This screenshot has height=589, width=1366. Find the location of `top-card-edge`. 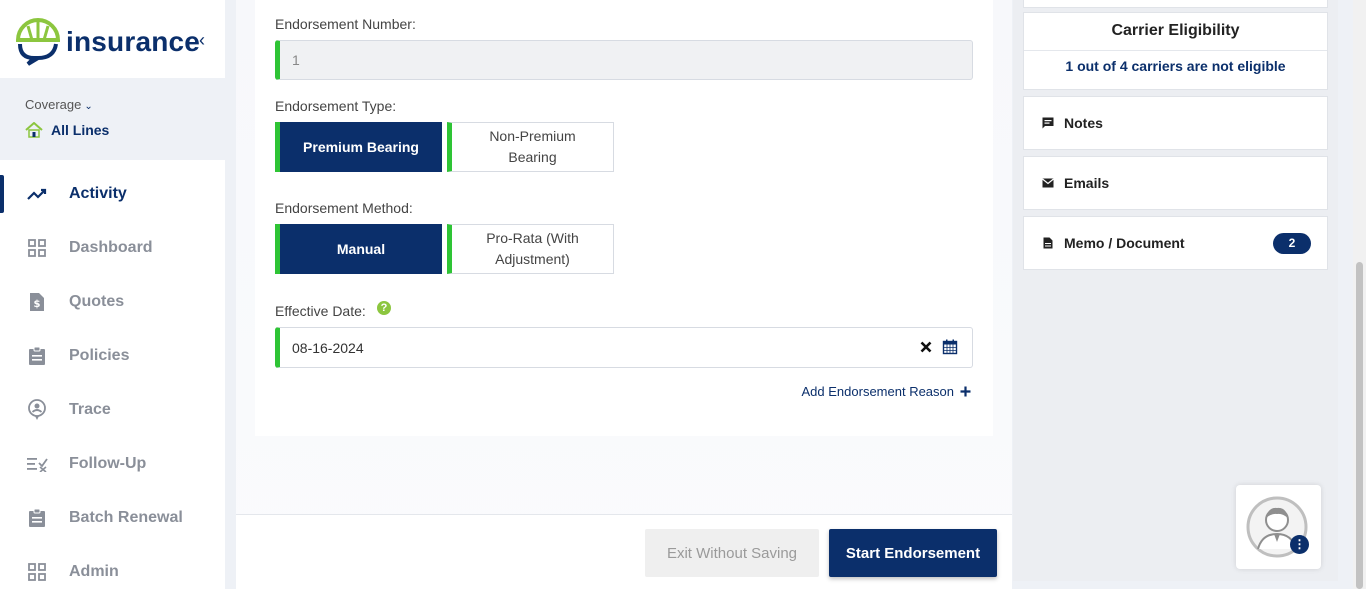

top-card-edge is located at coordinates (1175, 4).